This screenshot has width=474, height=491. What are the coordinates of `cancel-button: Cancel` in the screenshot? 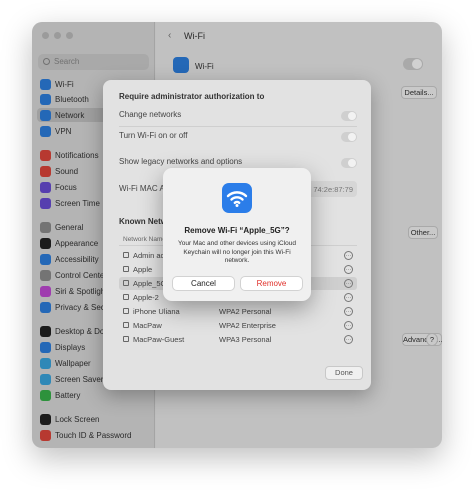 It's located at (203, 283).